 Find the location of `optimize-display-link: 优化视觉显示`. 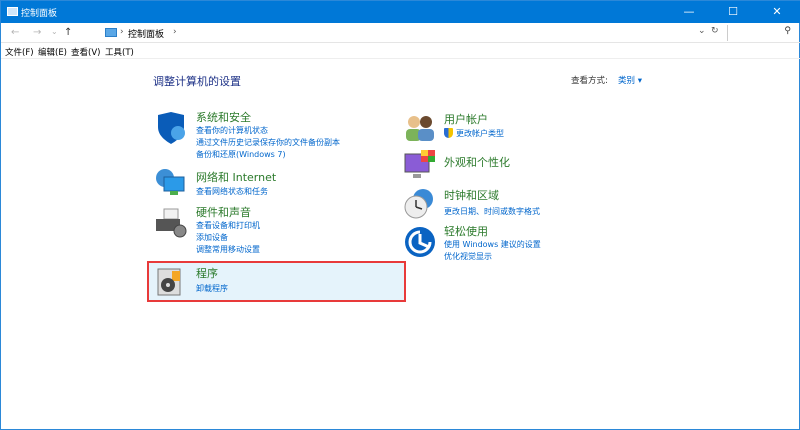

optimize-display-link: 优化视觉显示 is located at coordinates (468, 256).